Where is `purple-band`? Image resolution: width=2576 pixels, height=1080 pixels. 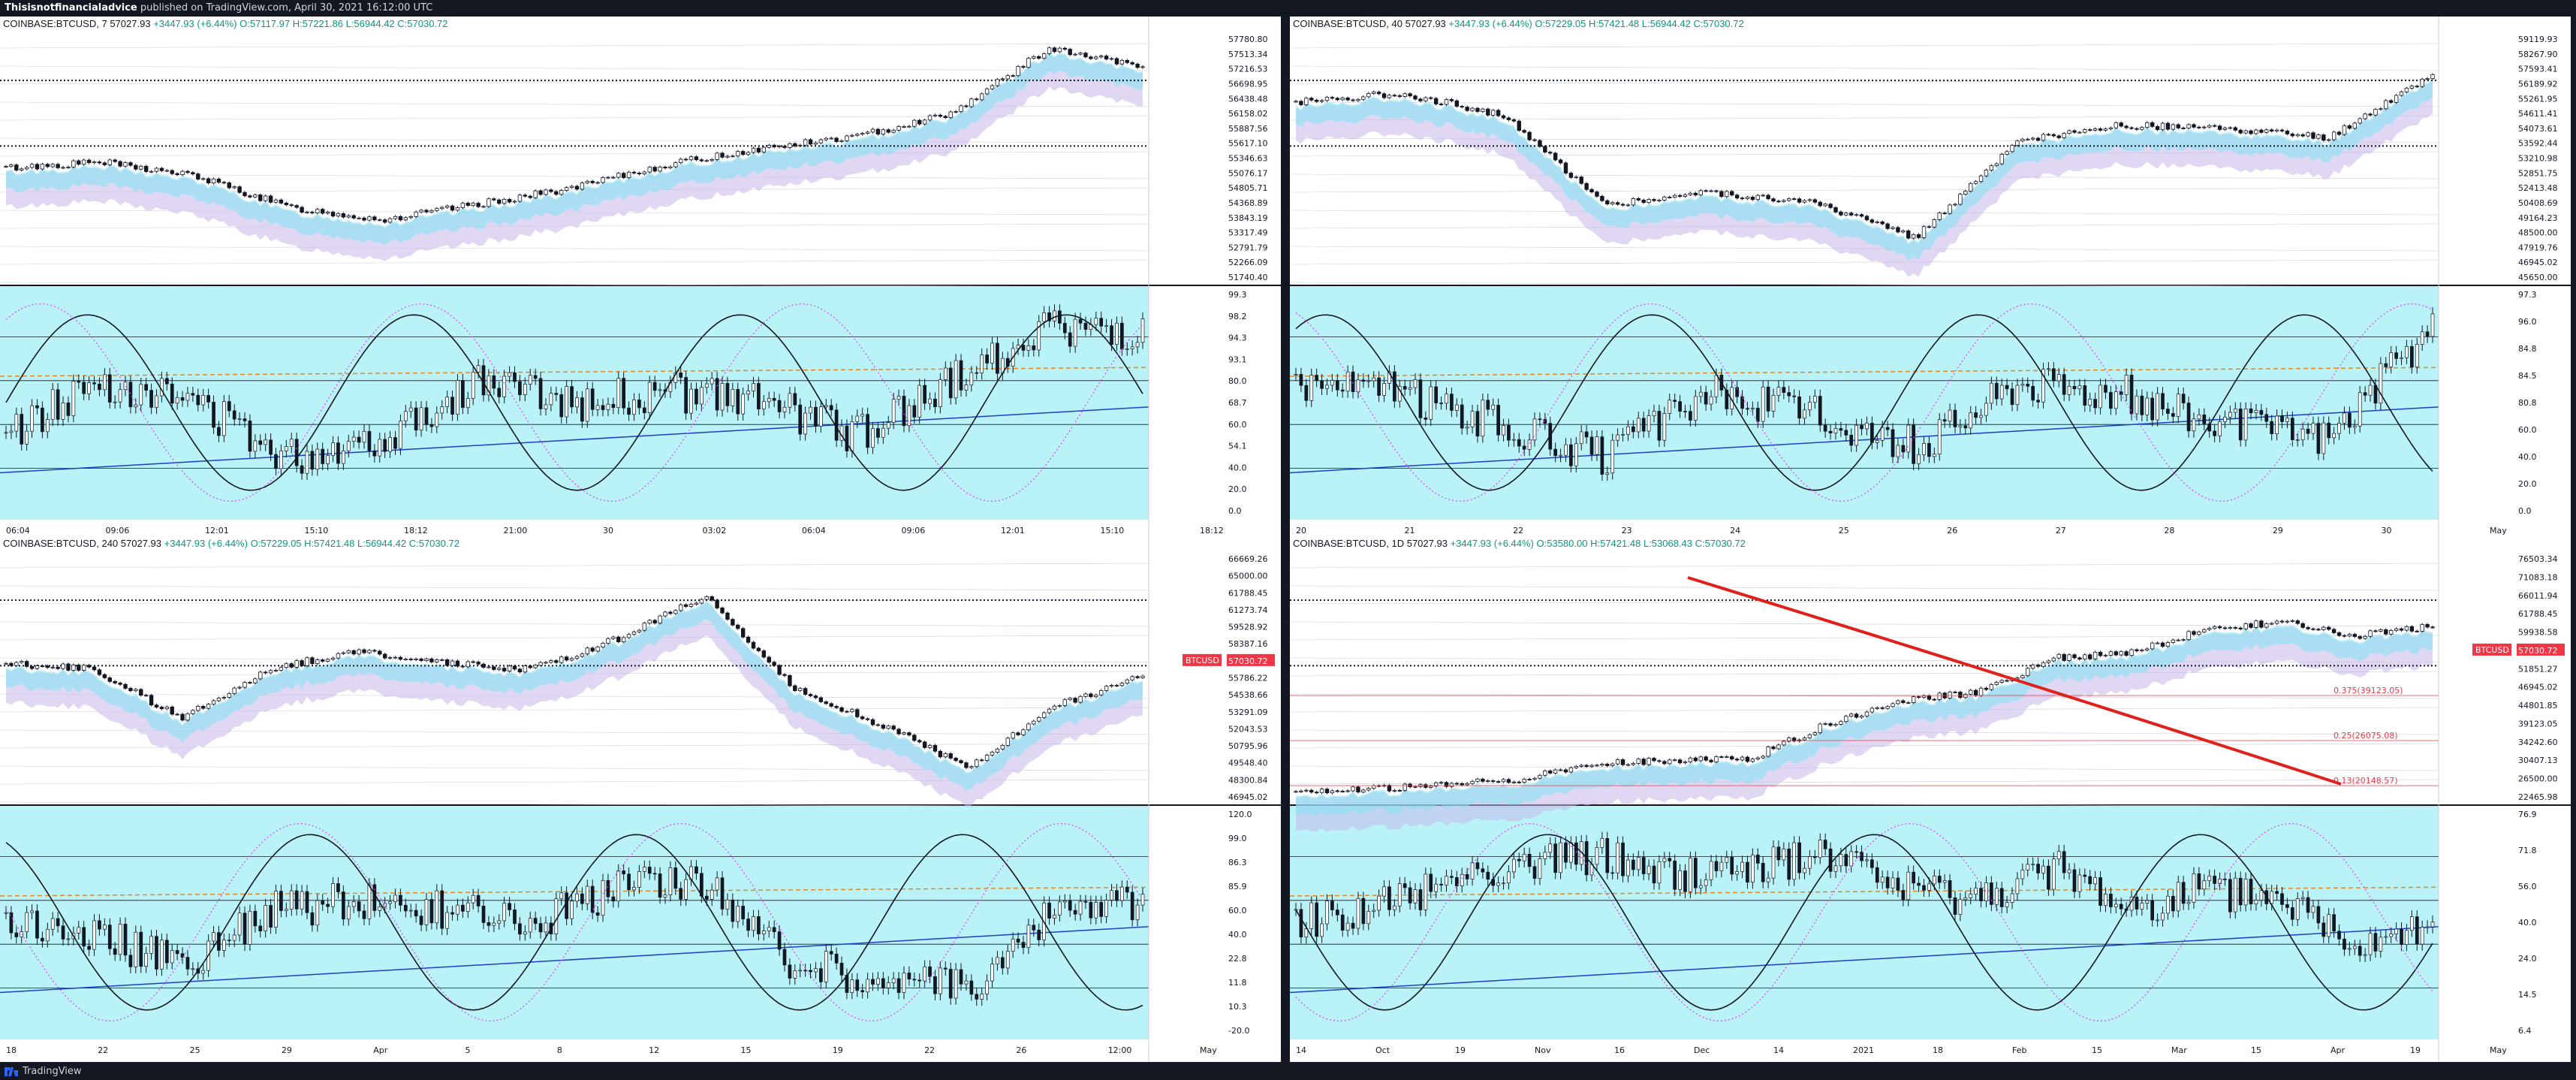 purple-band is located at coordinates (574, 157).